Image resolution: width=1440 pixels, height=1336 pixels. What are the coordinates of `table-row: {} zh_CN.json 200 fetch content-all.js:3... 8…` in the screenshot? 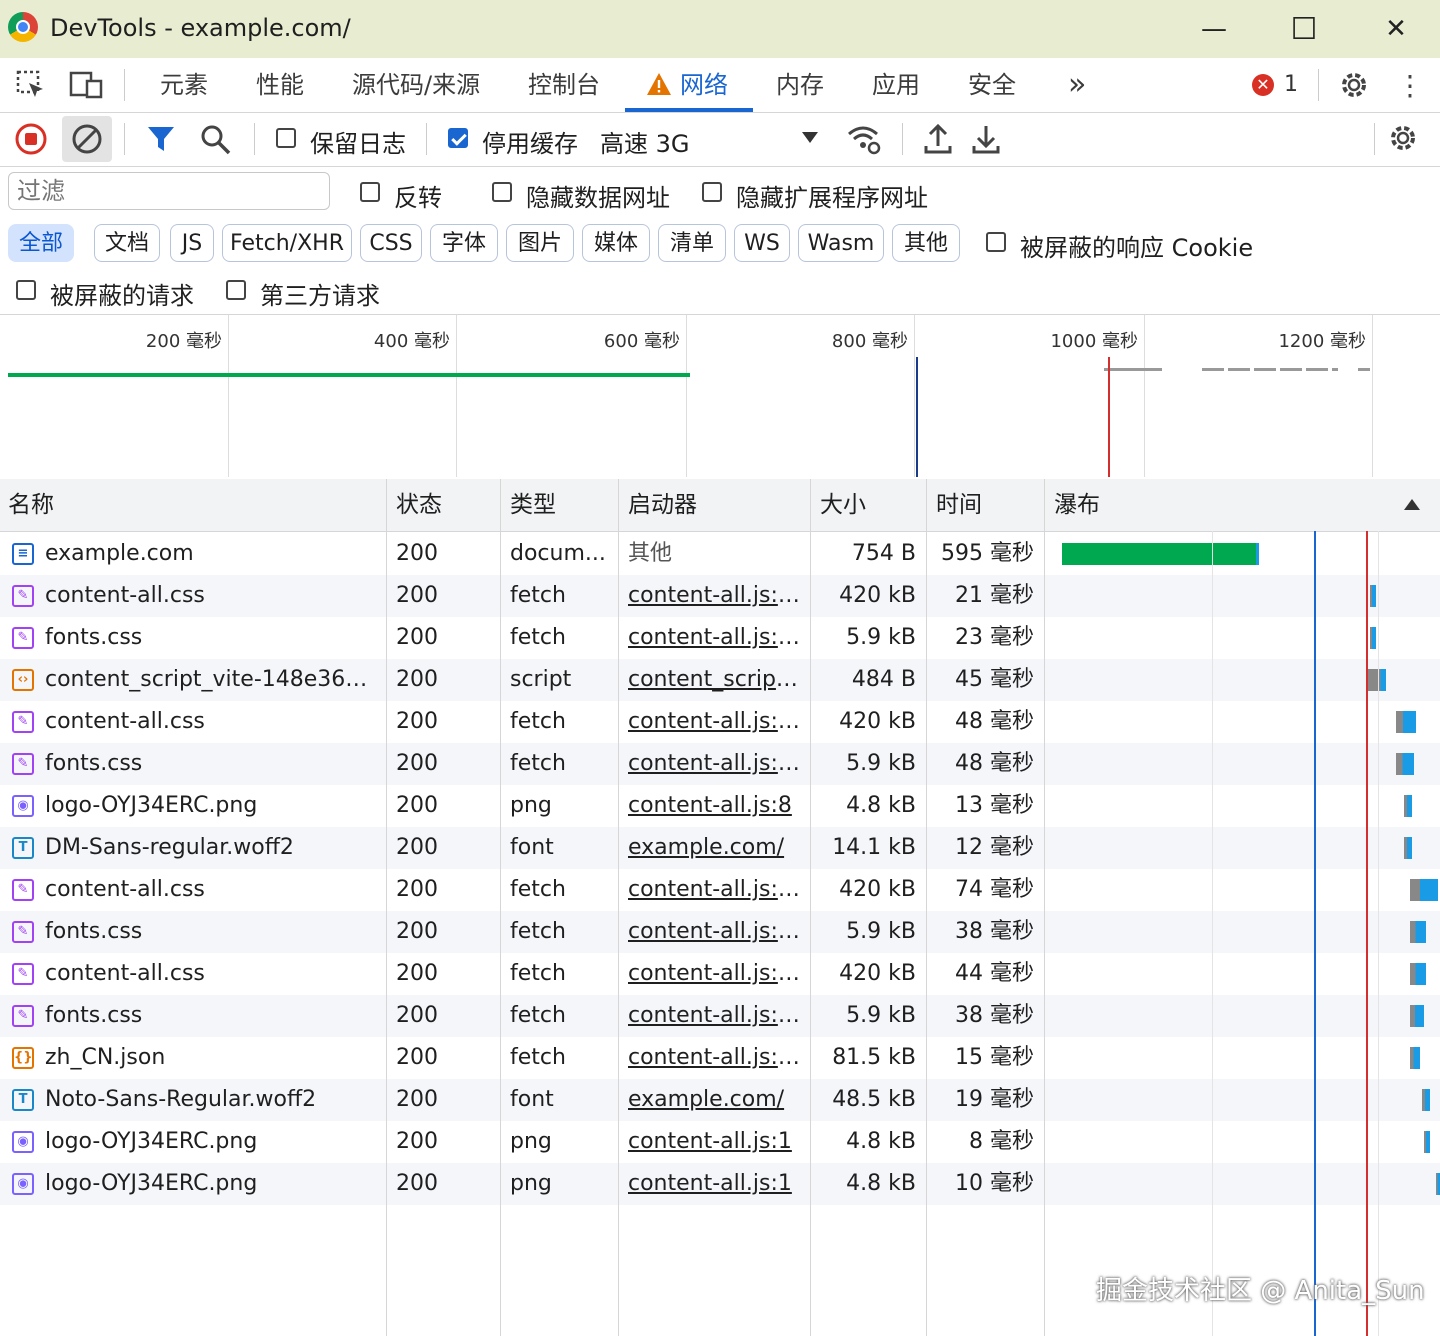 It's located at (720, 1058).